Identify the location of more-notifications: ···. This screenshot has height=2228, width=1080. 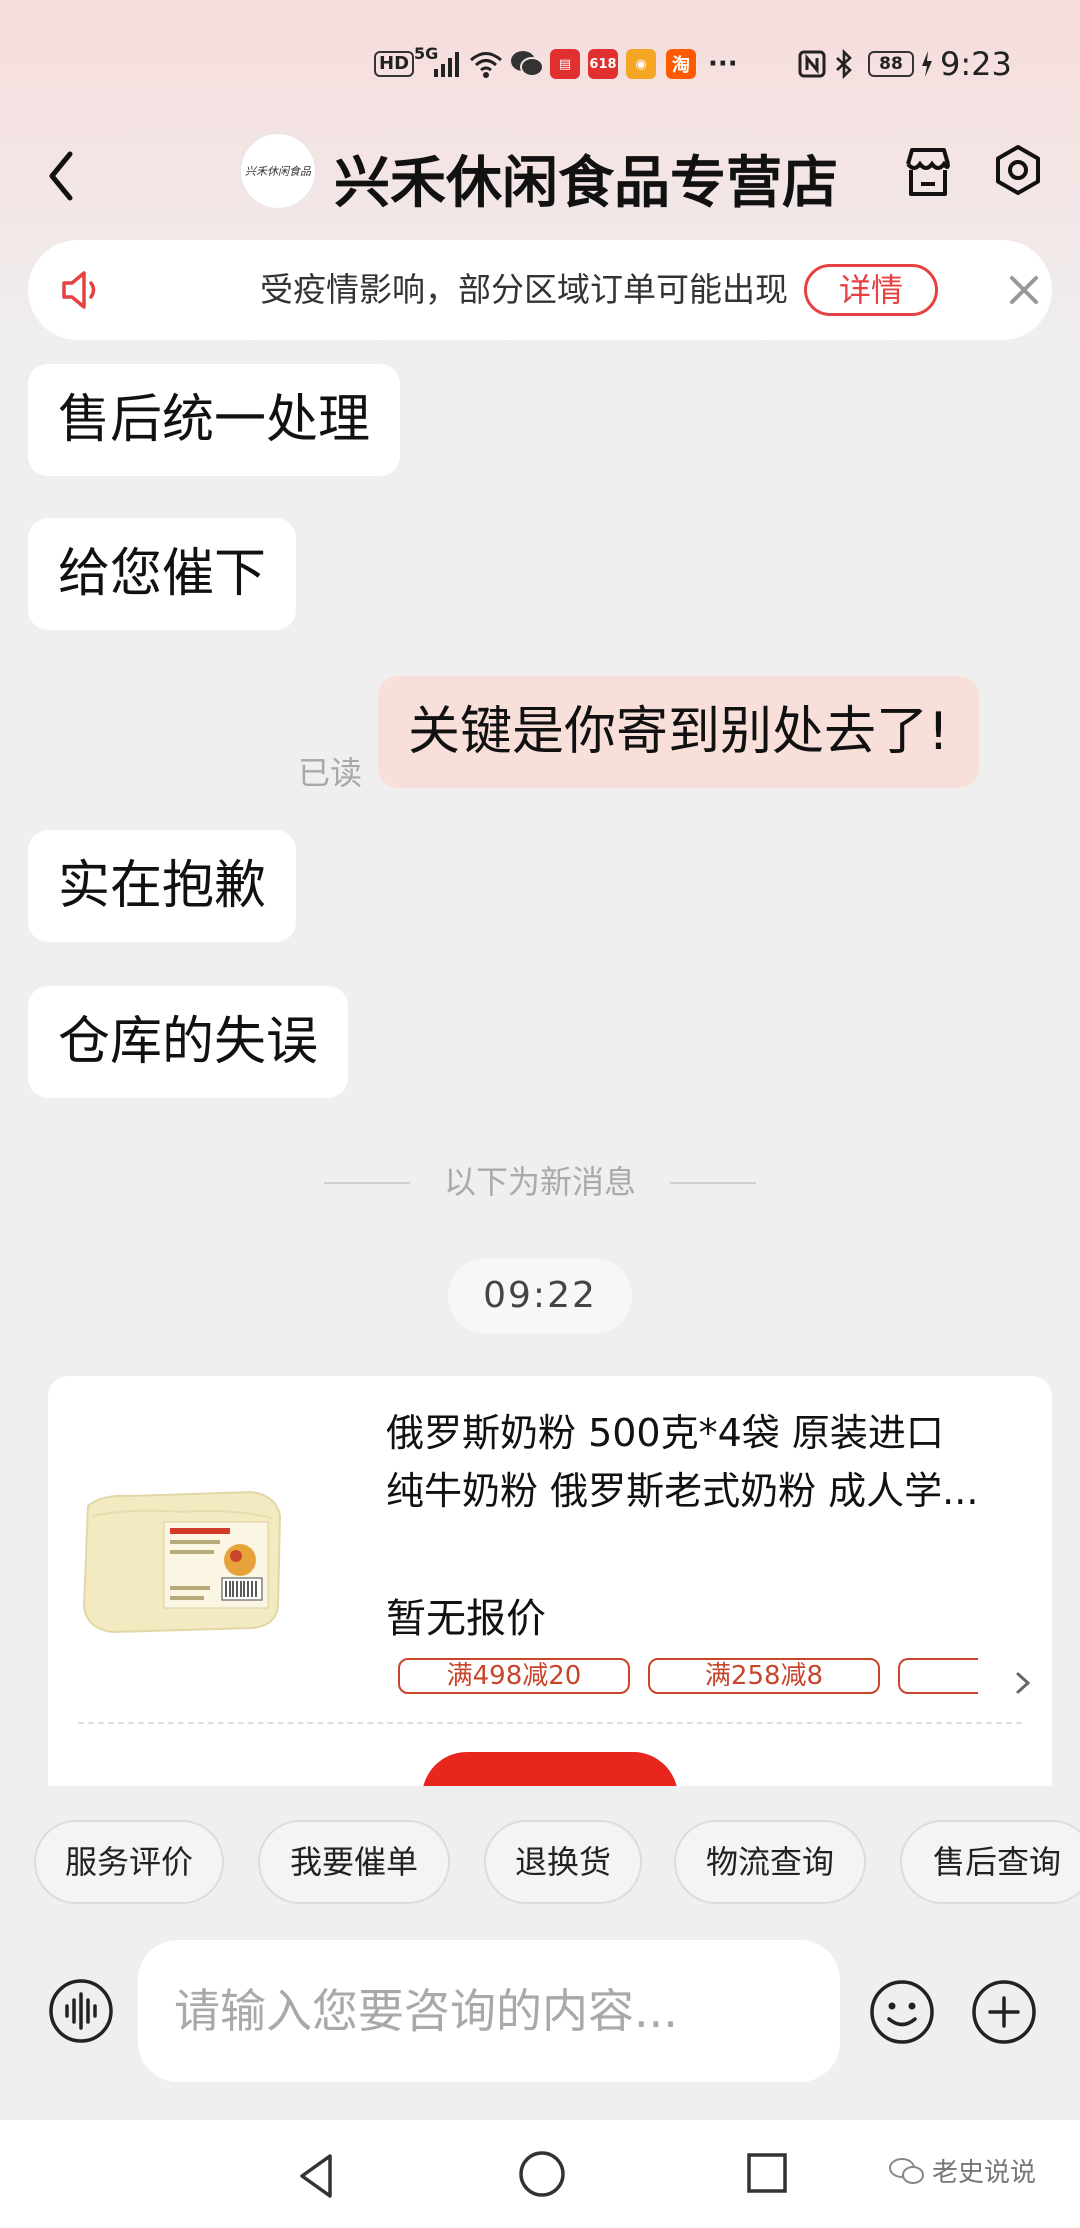
(723, 64).